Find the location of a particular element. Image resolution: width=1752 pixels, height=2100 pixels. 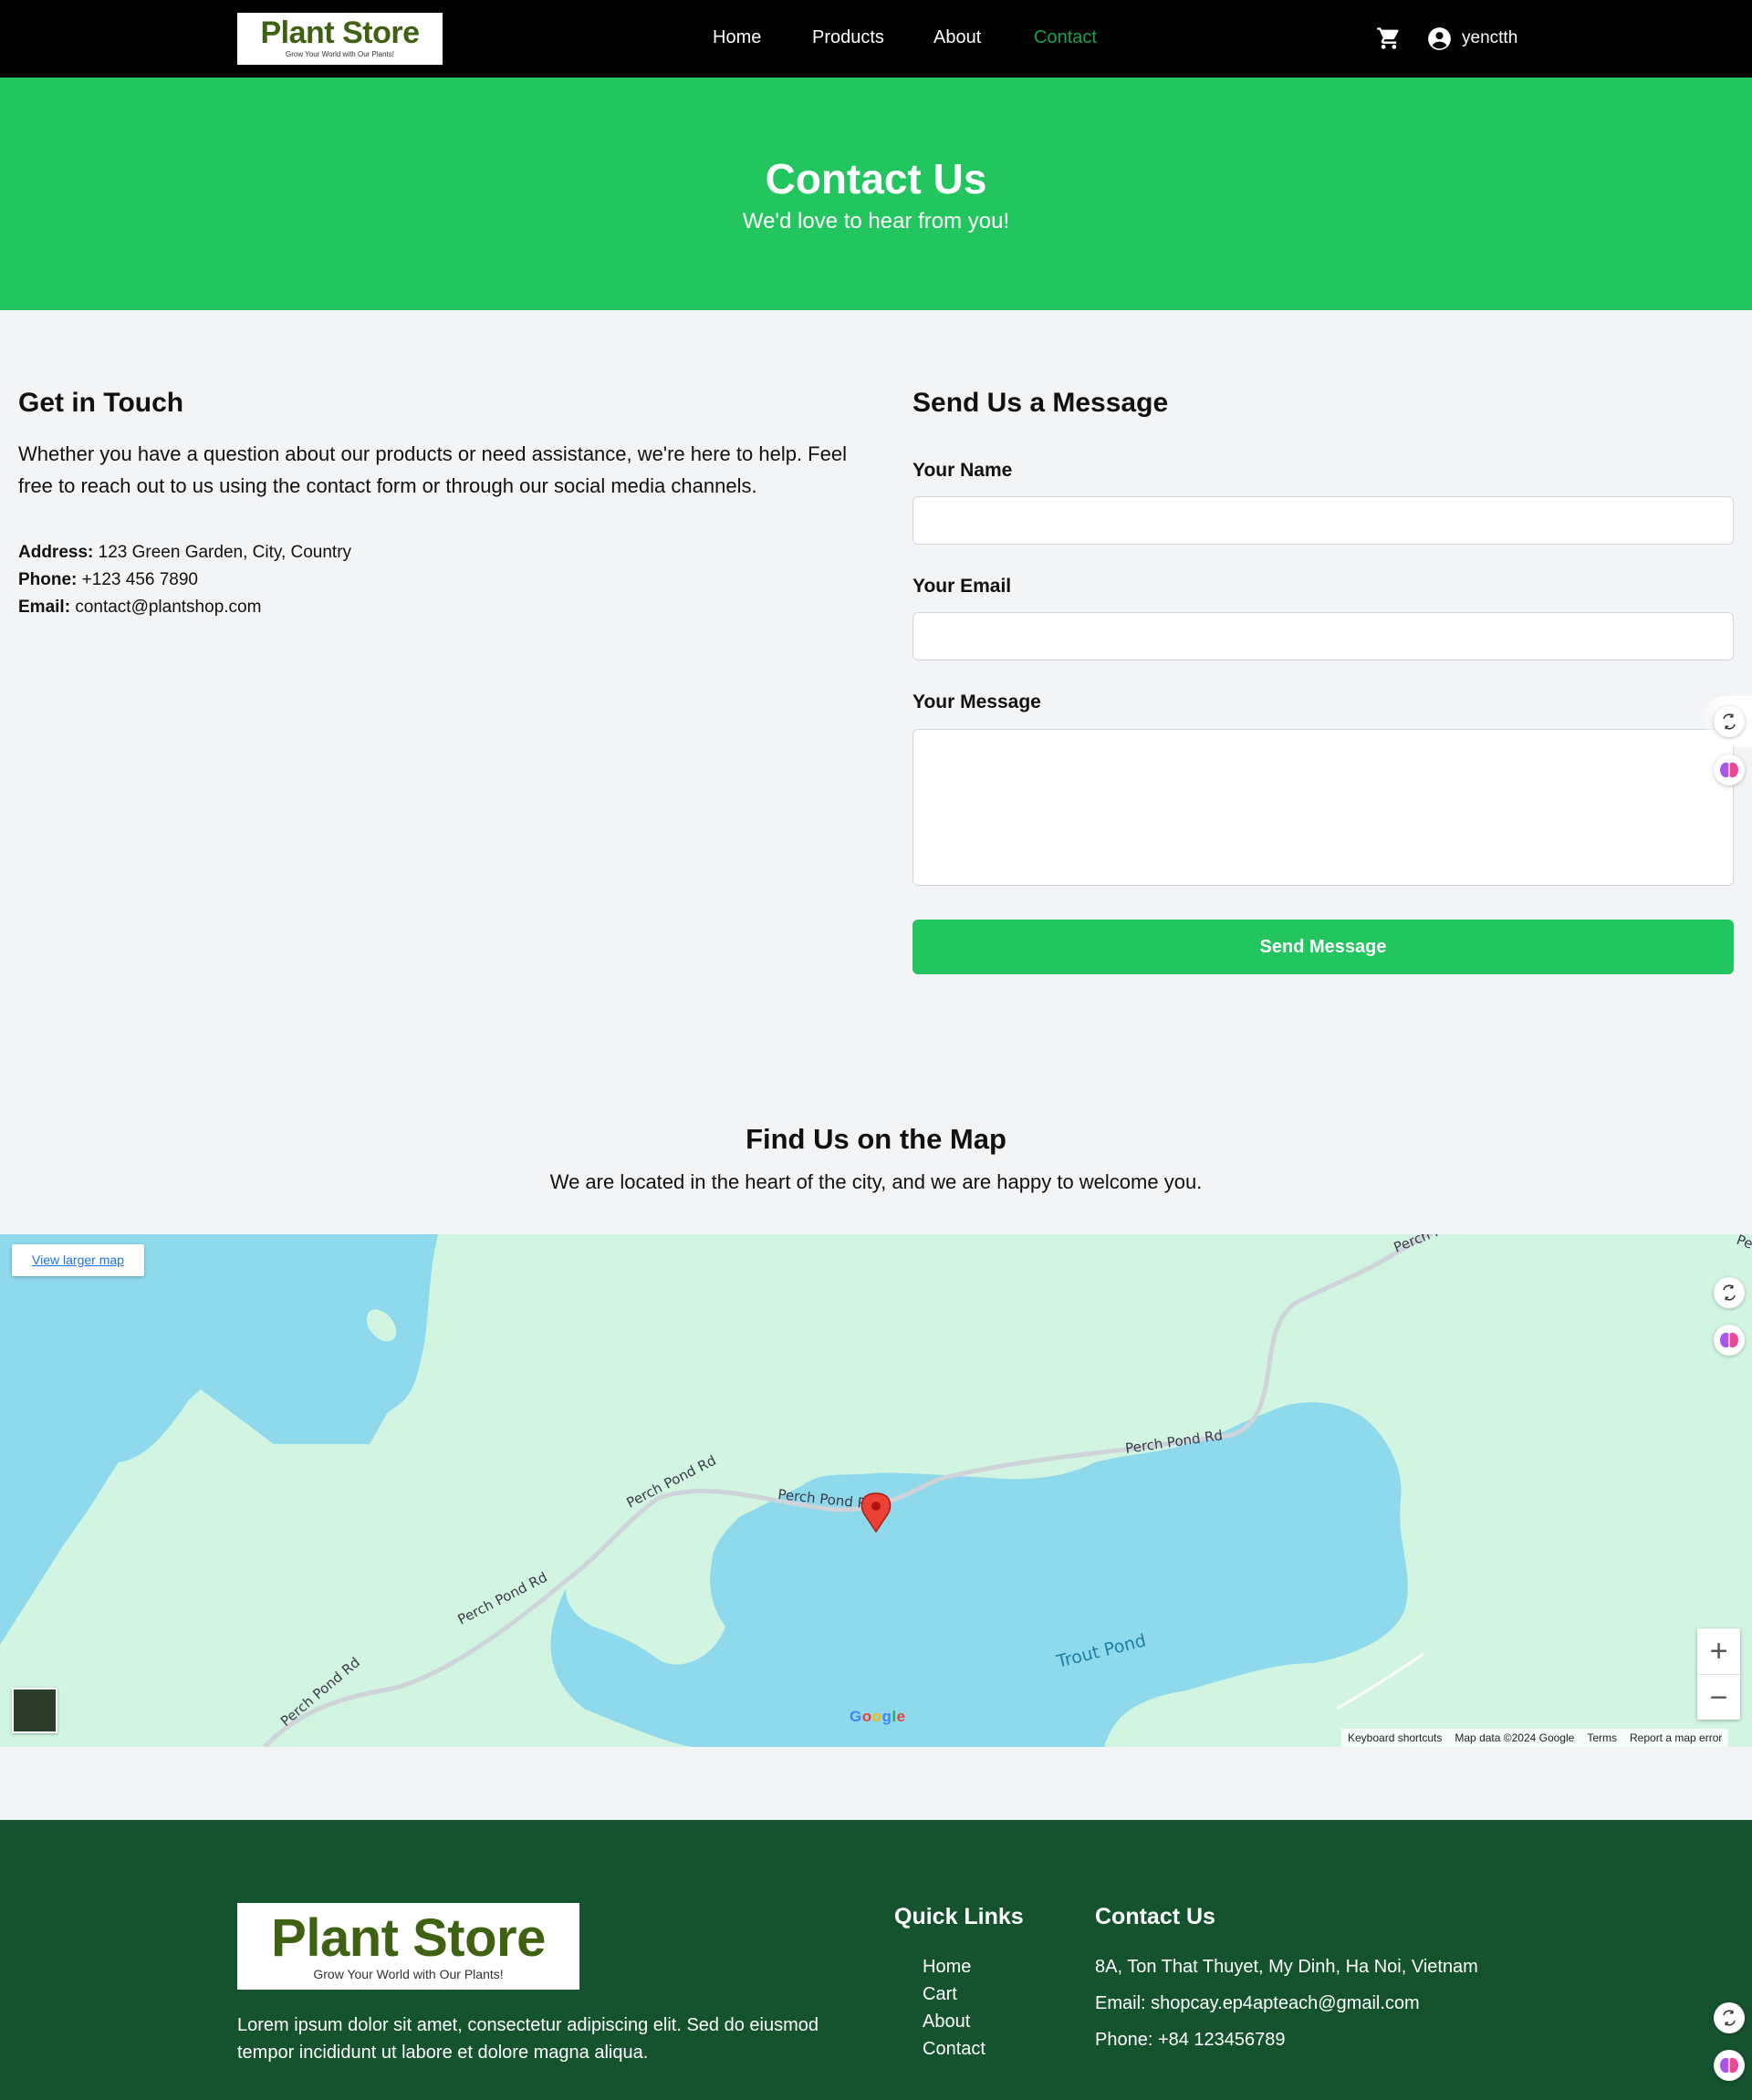

nav-home: Home is located at coordinates (737, 37).